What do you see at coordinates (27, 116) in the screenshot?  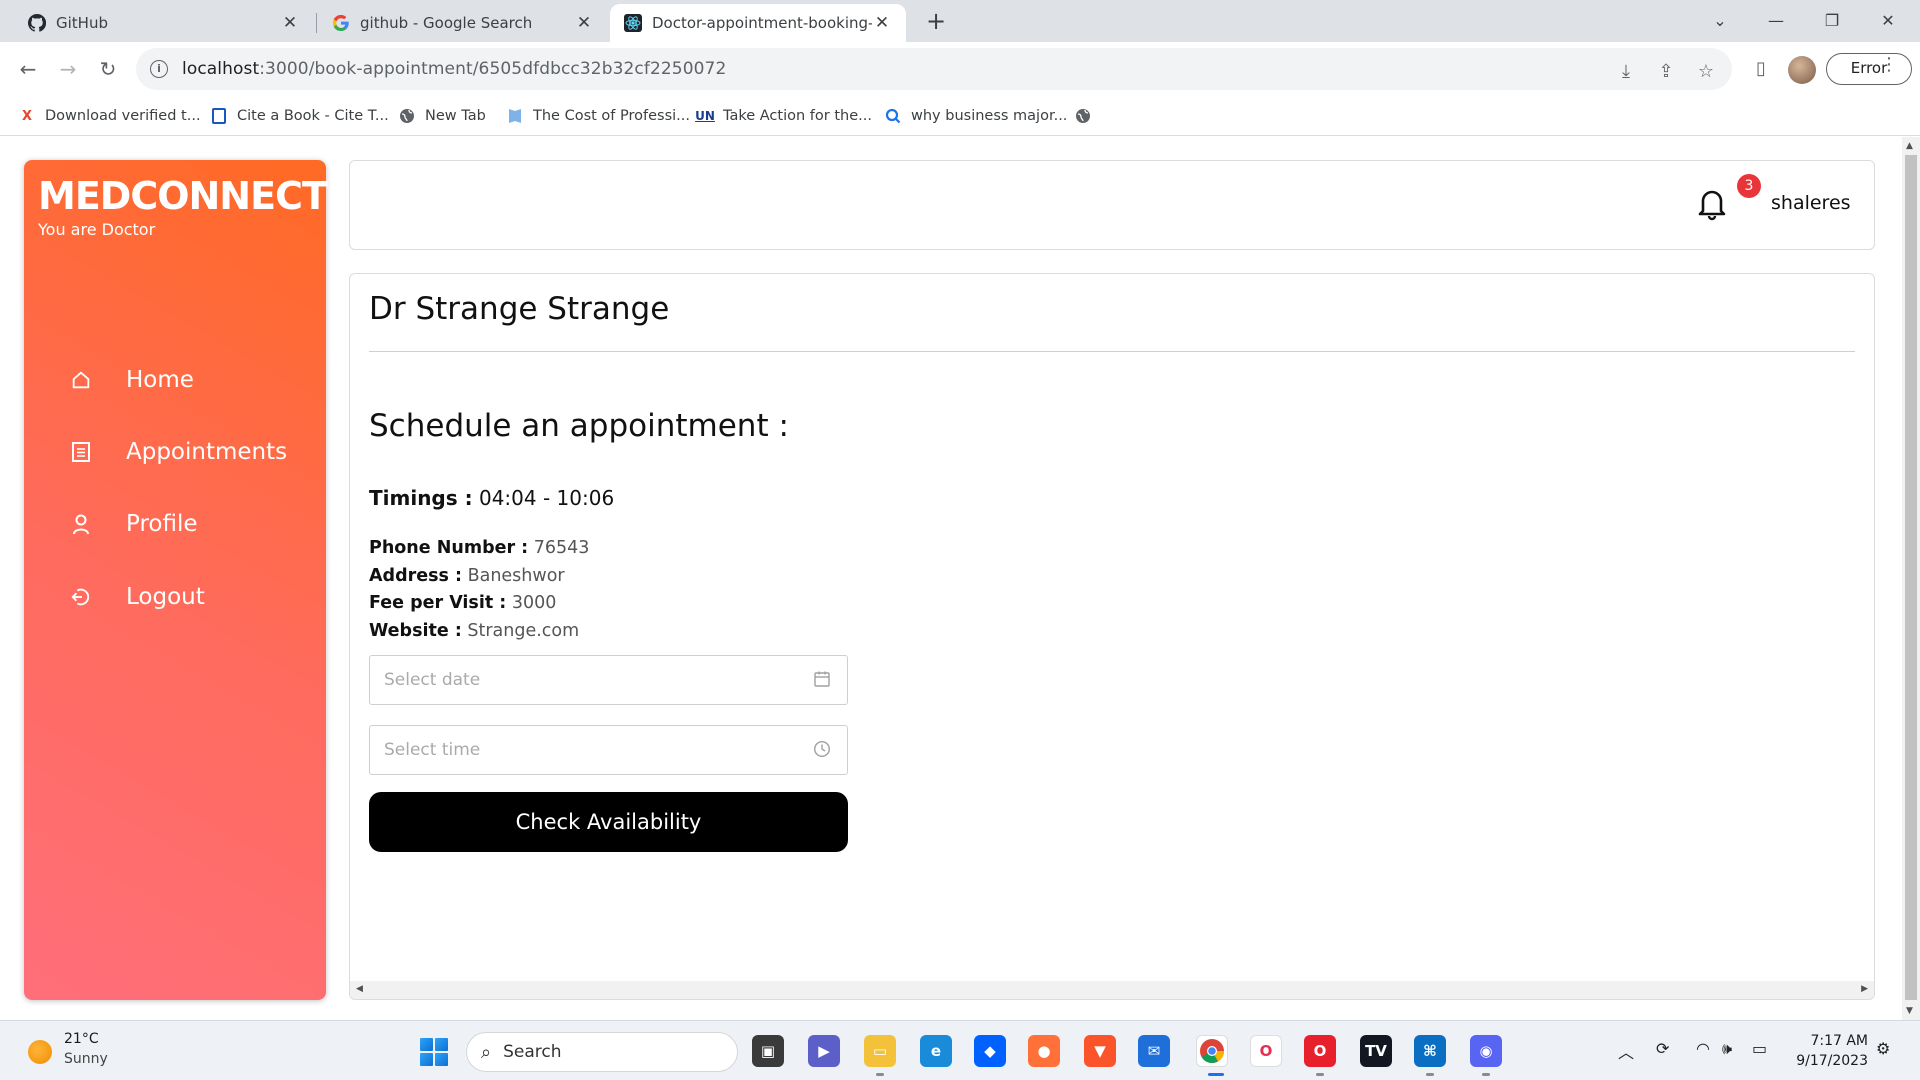 I see `x-icon: X` at bounding box center [27, 116].